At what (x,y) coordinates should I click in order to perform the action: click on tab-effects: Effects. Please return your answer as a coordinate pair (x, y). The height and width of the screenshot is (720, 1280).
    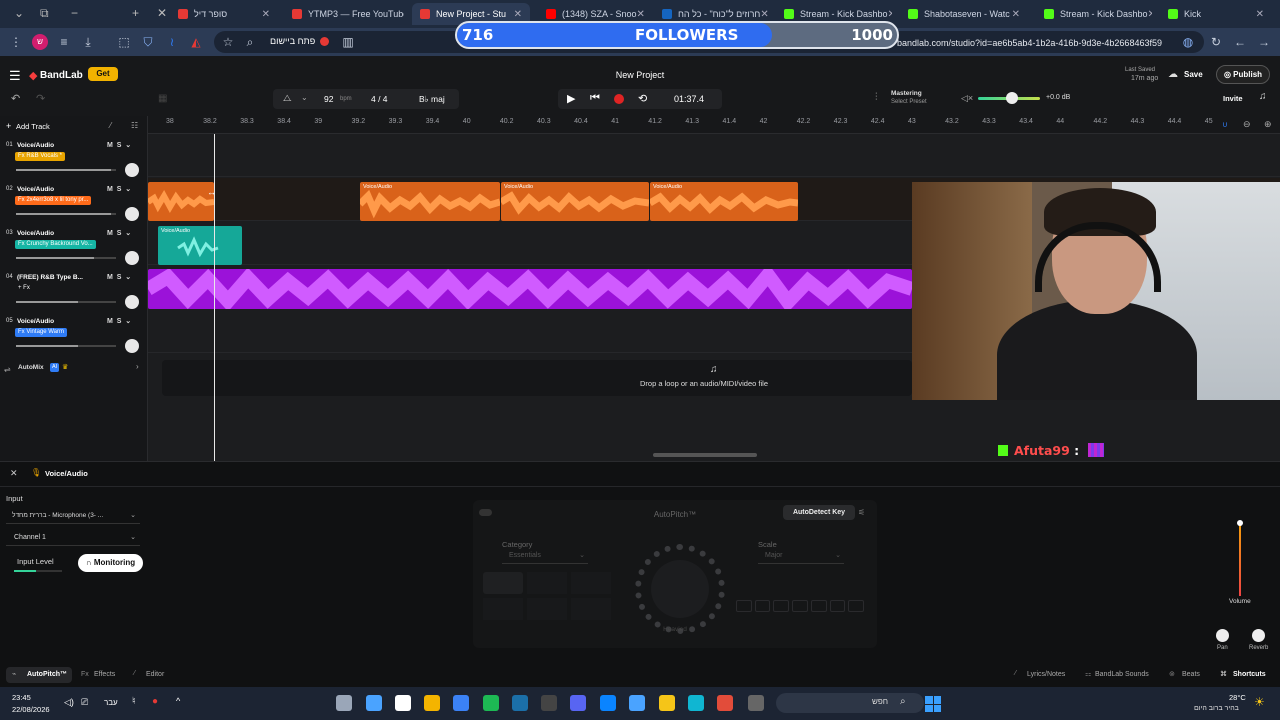
    Looking at the image, I should click on (104, 674).